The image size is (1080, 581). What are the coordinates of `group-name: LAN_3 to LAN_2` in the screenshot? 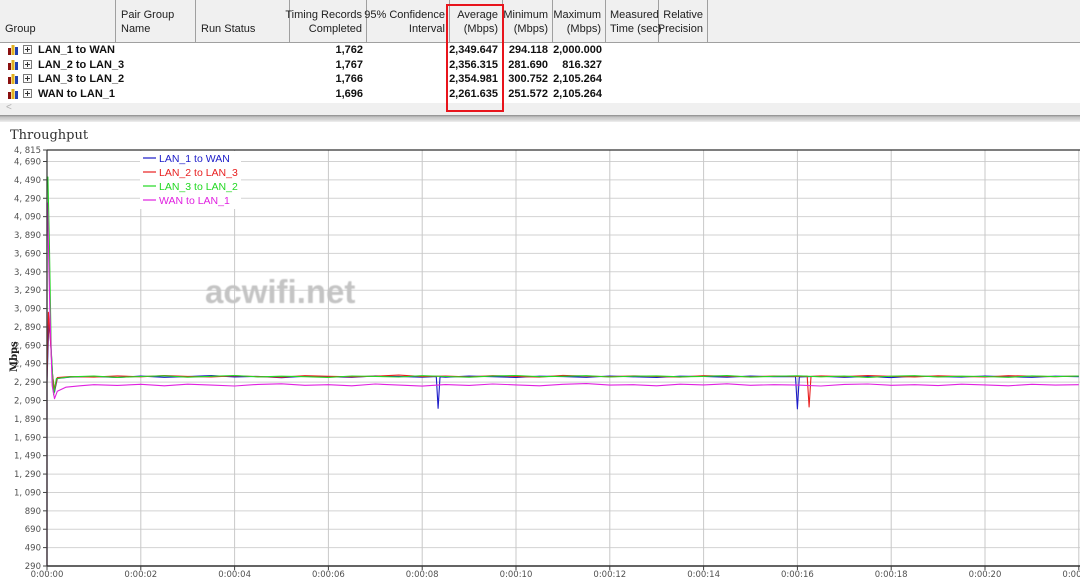 It's located at (81, 79).